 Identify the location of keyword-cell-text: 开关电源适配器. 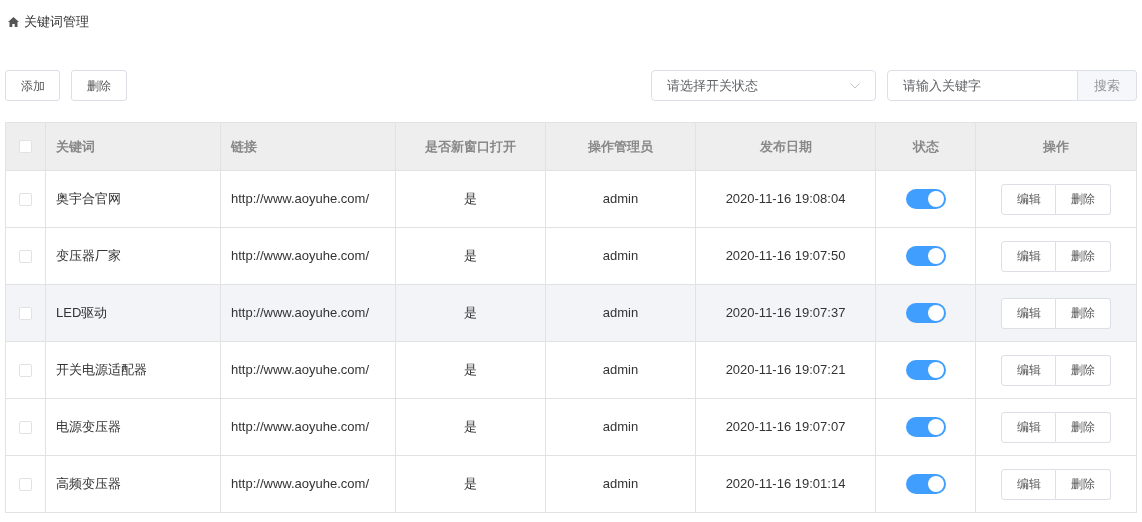
(101, 370).